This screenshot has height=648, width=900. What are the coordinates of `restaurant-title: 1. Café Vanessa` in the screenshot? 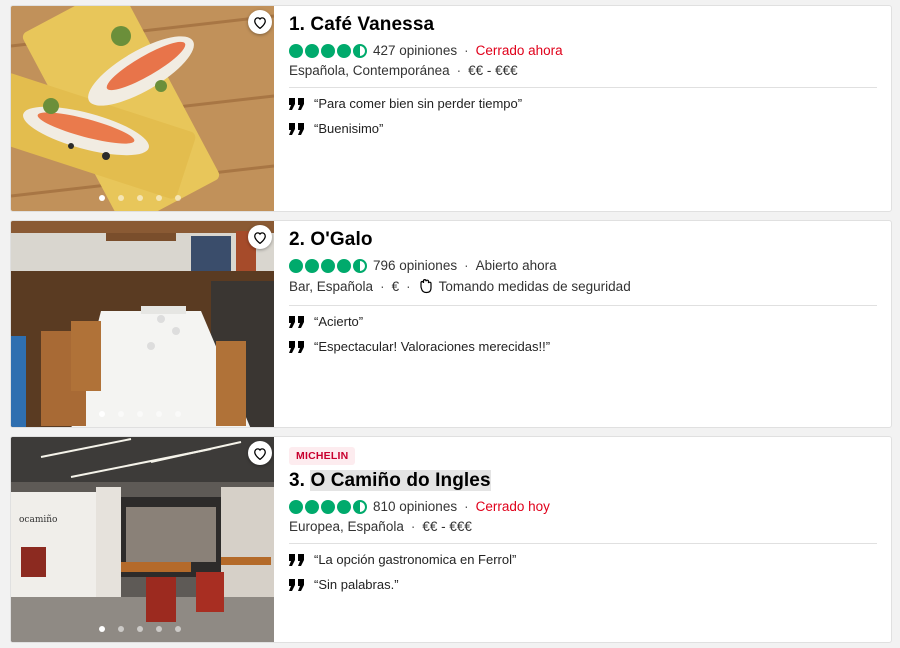 It's located at (583, 25).